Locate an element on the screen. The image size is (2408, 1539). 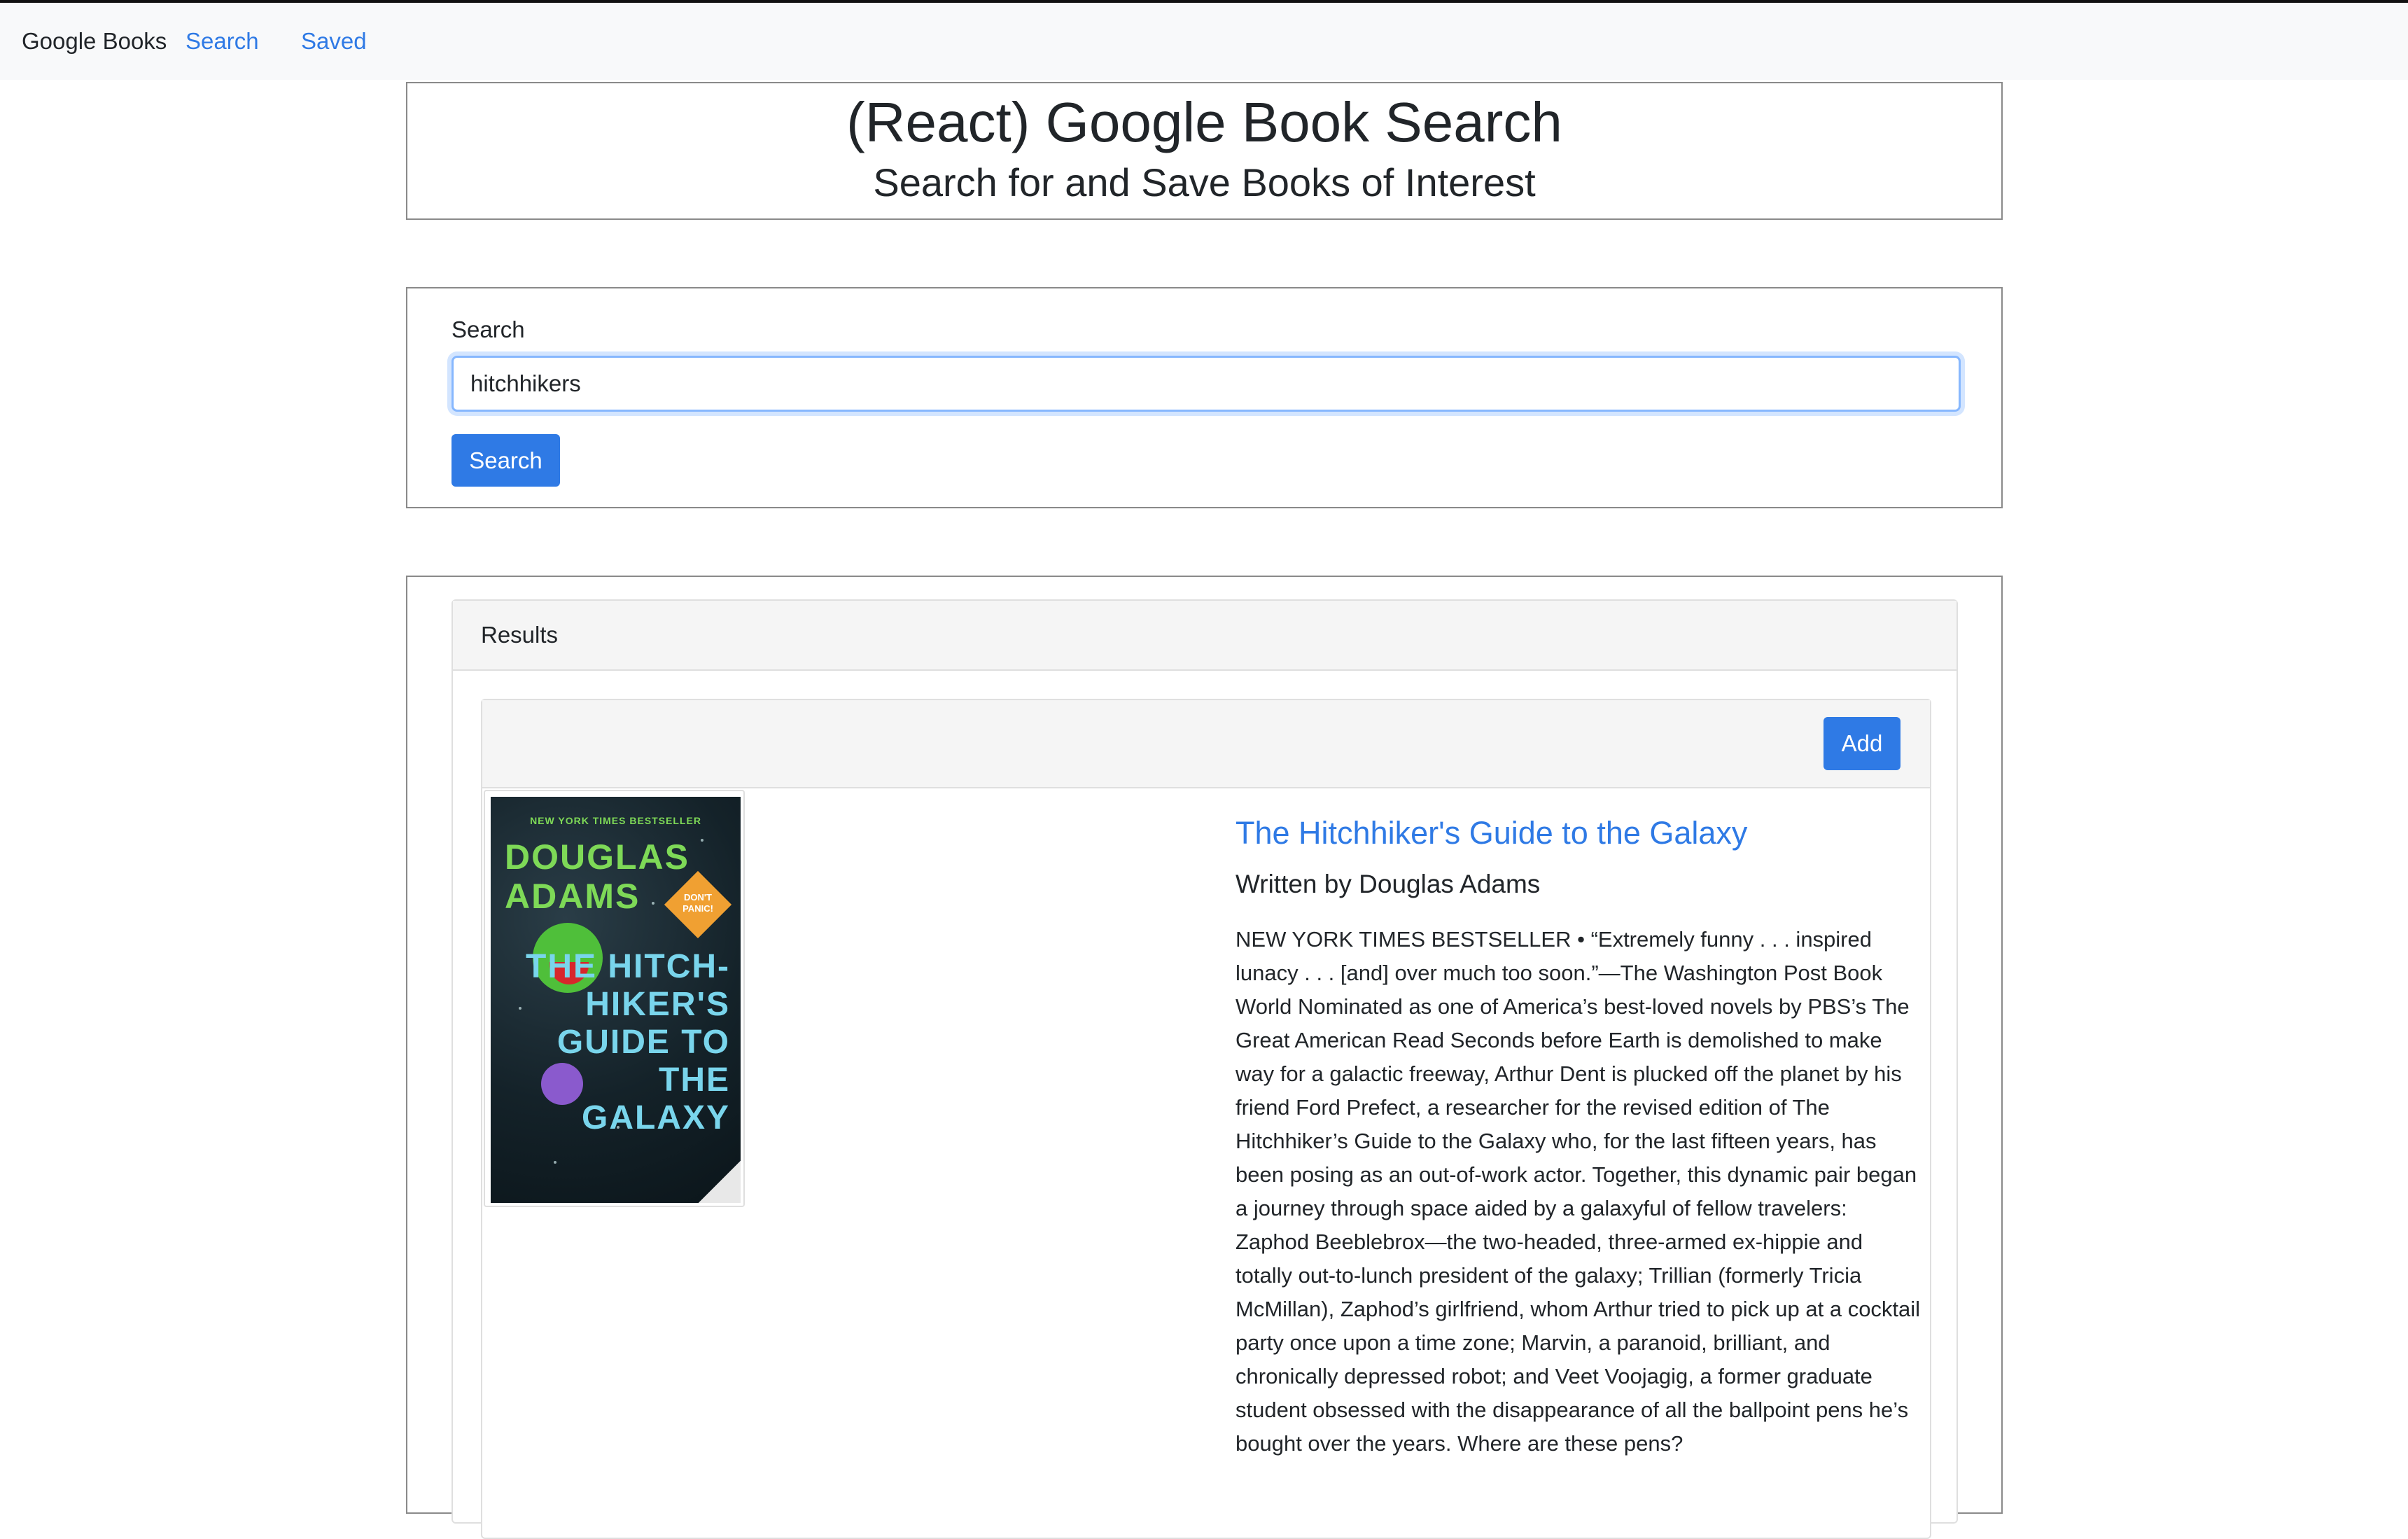
brand-link: Google Books is located at coordinates (94, 41).